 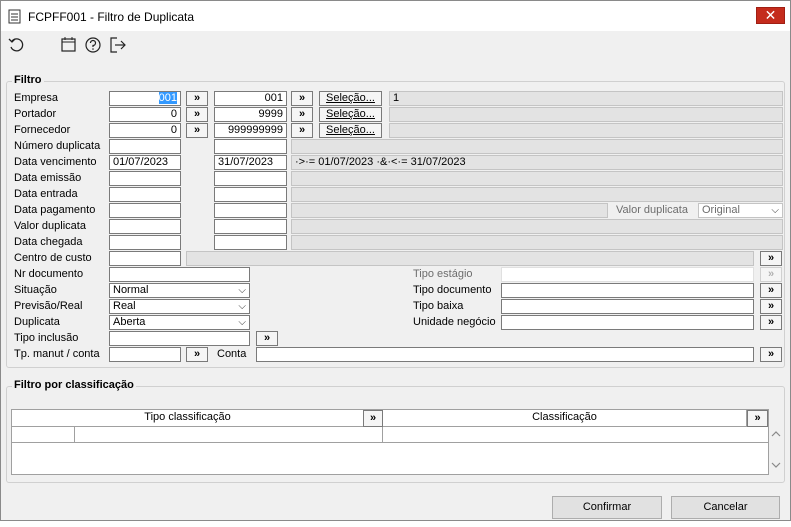 What do you see at coordinates (771, 274) in the screenshot?
I see `tipo-estagio-arrow-button: »` at bounding box center [771, 274].